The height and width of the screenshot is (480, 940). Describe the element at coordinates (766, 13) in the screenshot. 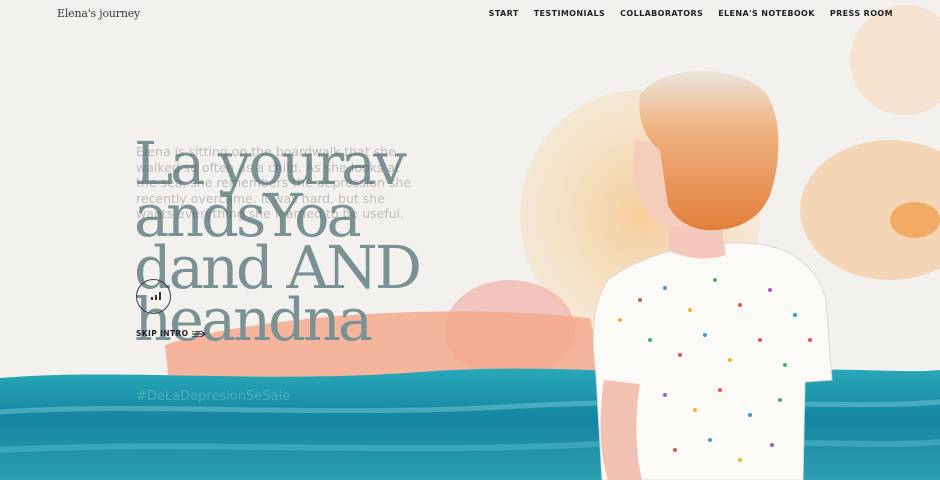

I see `nav-elenas-notebook: ELENA'S NOTEBOOK` at that location.